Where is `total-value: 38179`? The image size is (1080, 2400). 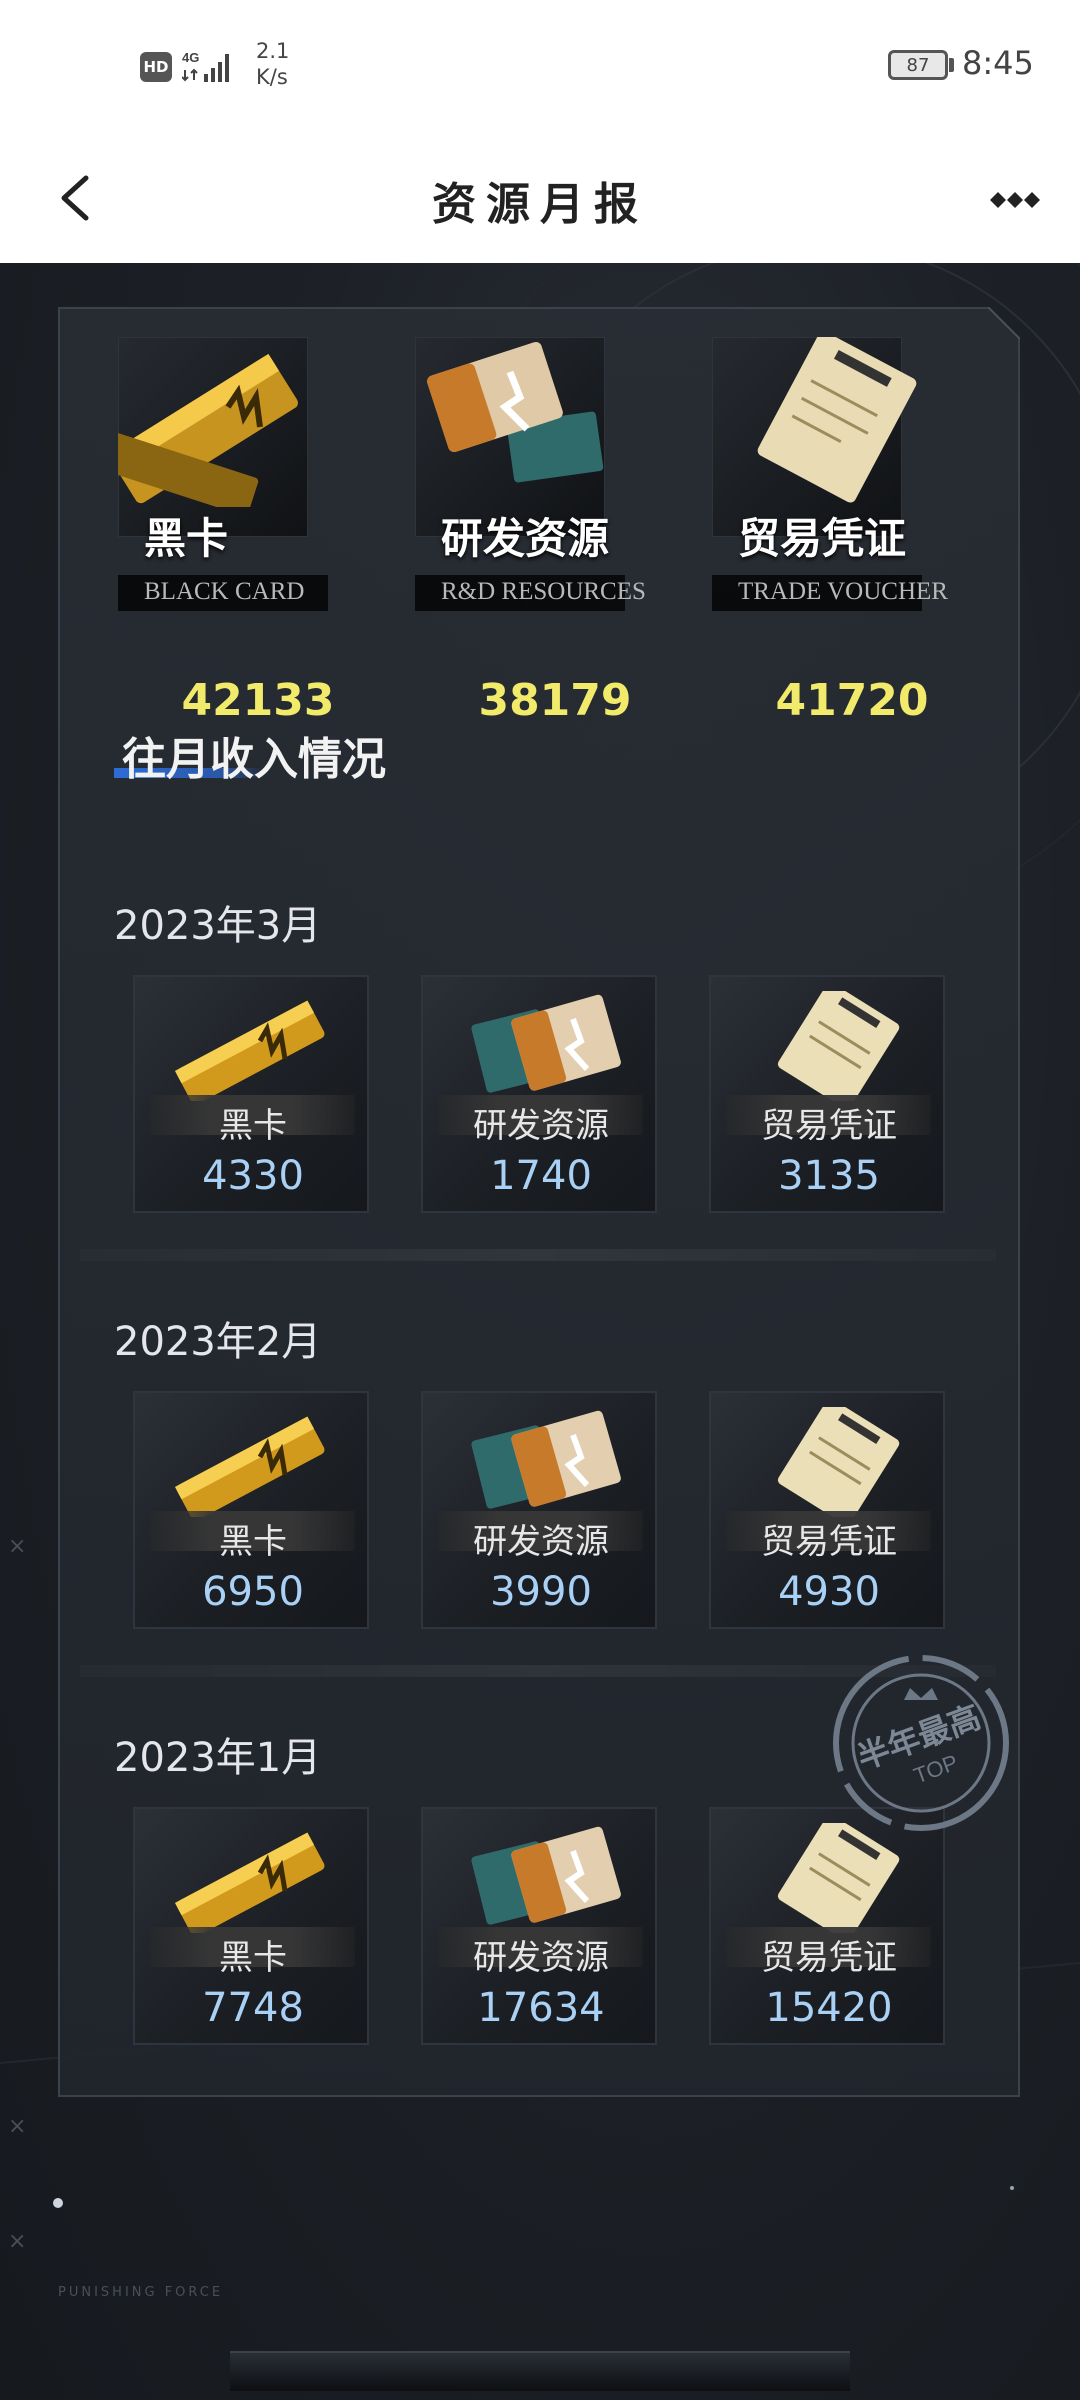
total-value: 38179 is located at coordinates (555, 700).